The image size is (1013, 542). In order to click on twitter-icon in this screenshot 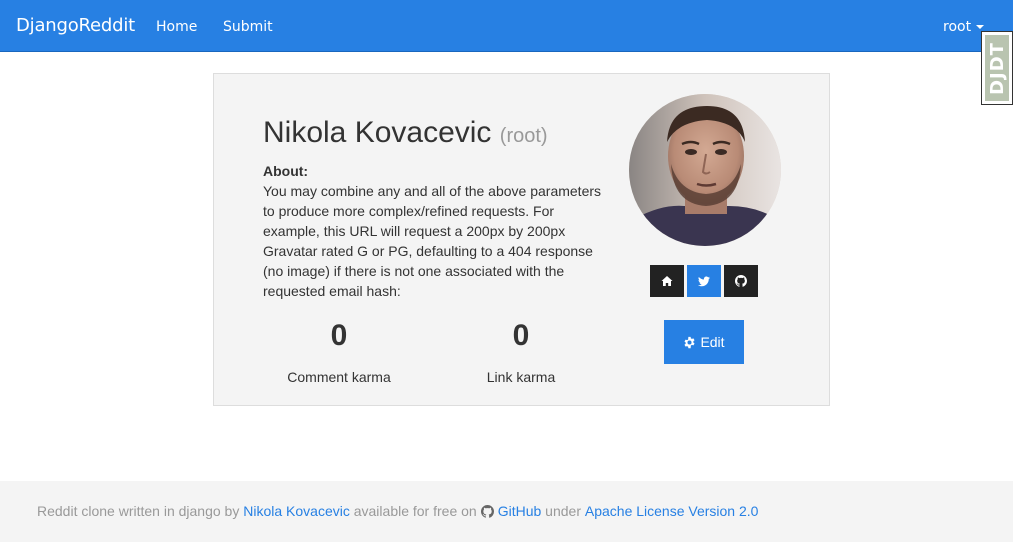, I will do `click(704, 281)`.